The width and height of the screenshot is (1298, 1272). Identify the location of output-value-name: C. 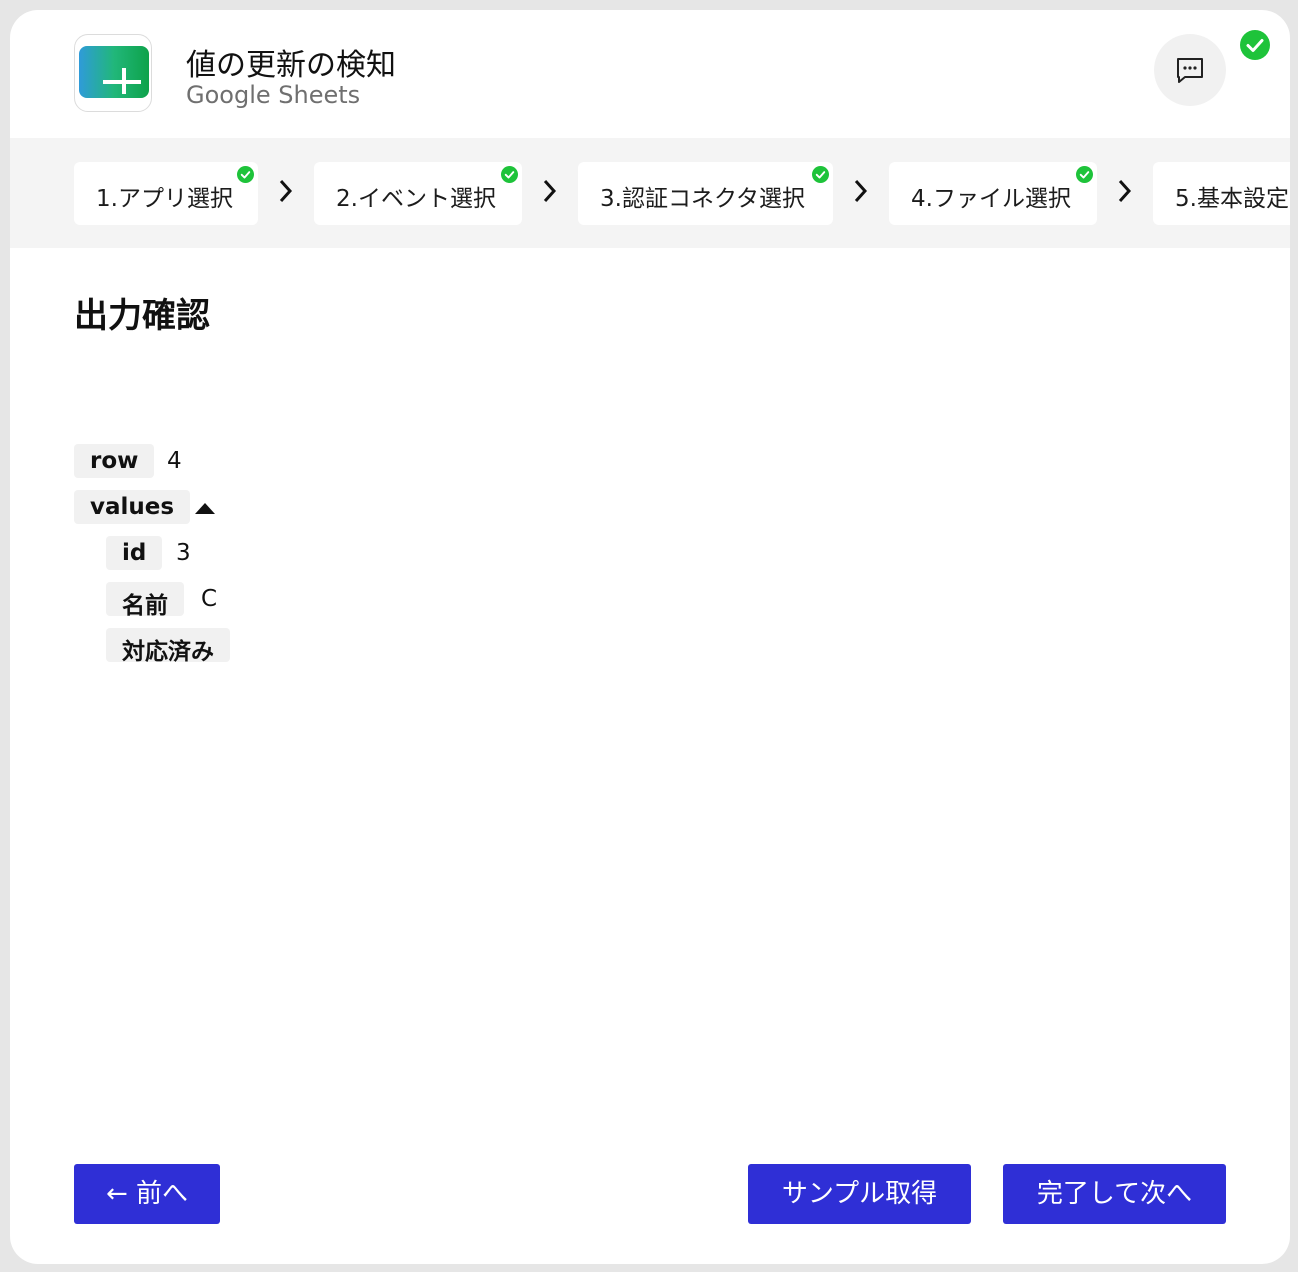
(209, 599).